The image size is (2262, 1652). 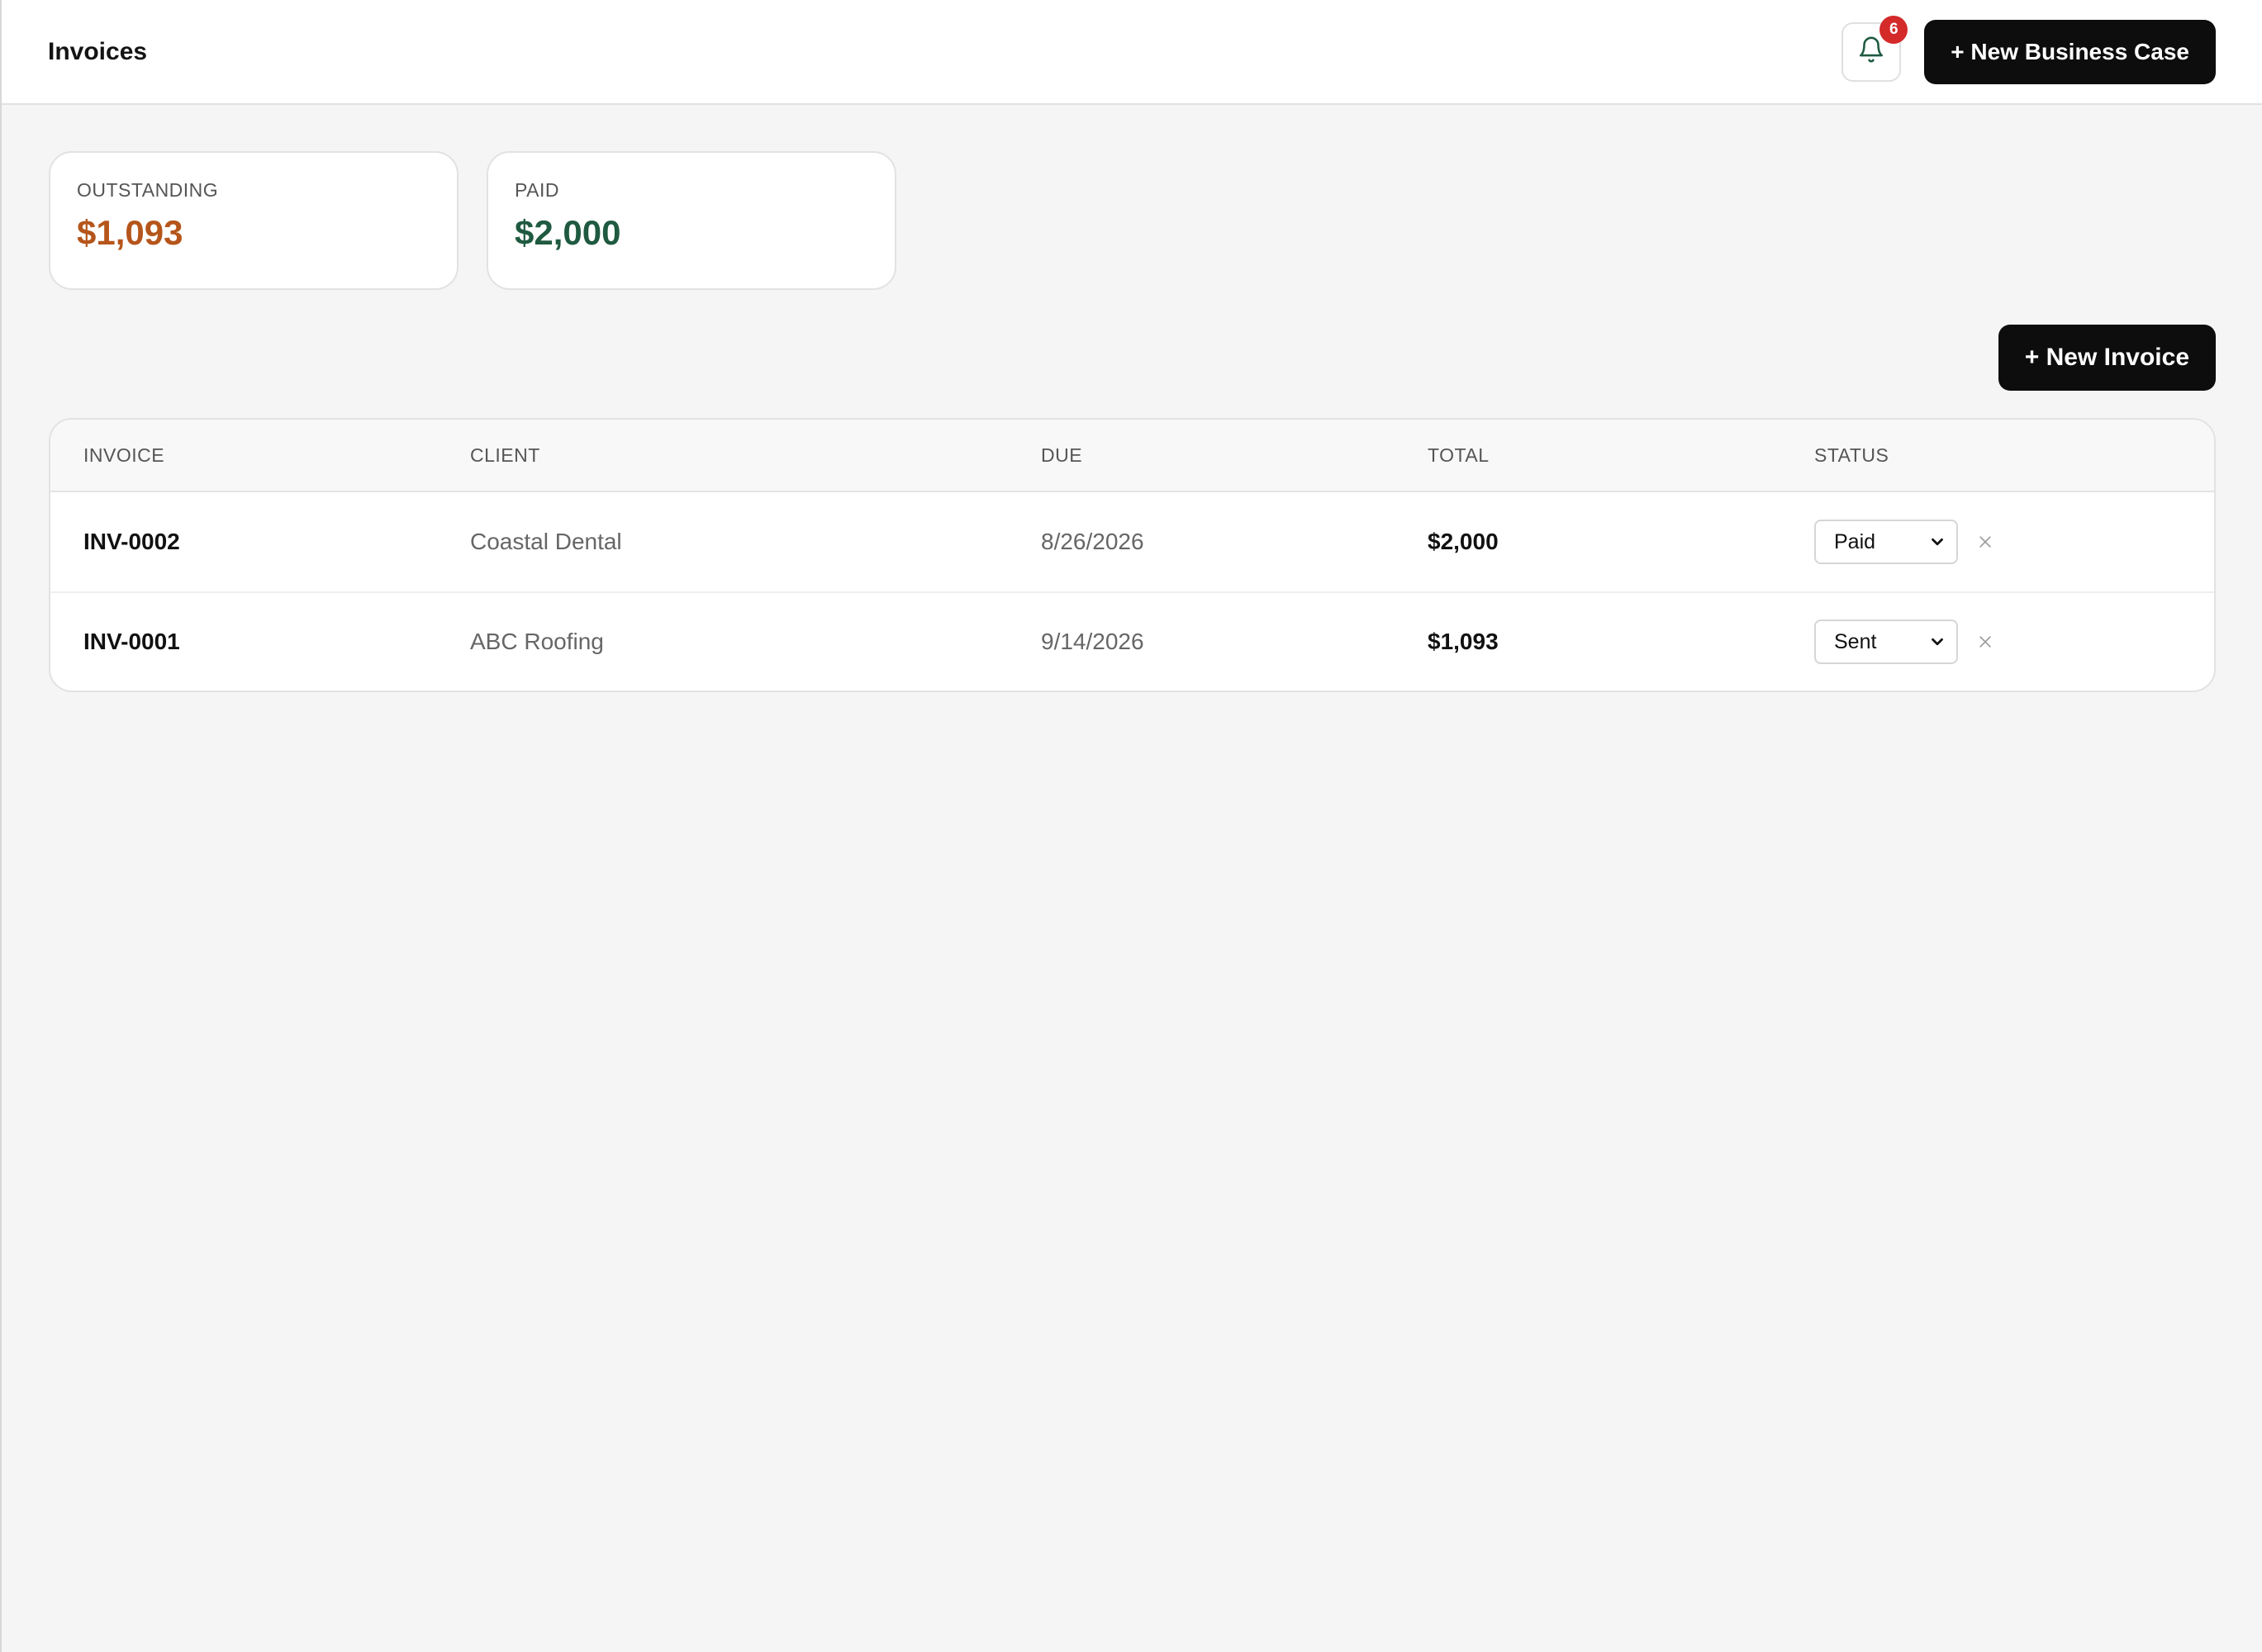 I want to click on topbar-actions: 6 + New Business Case, so click(x=2028, y=49).